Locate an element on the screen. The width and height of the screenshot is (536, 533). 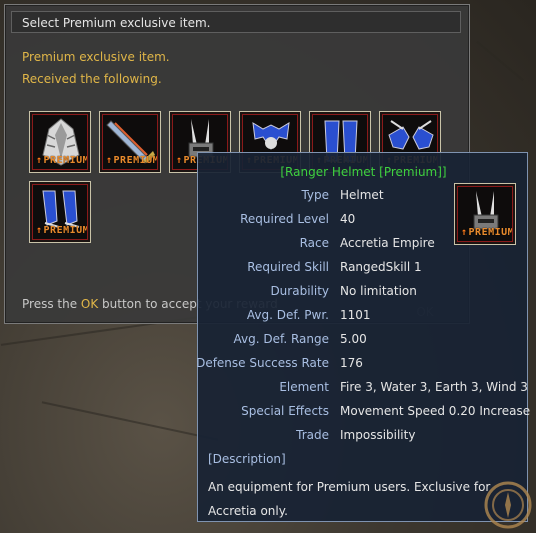
tooltip-value: Accretia Empire is located at coordinates (387, 243).